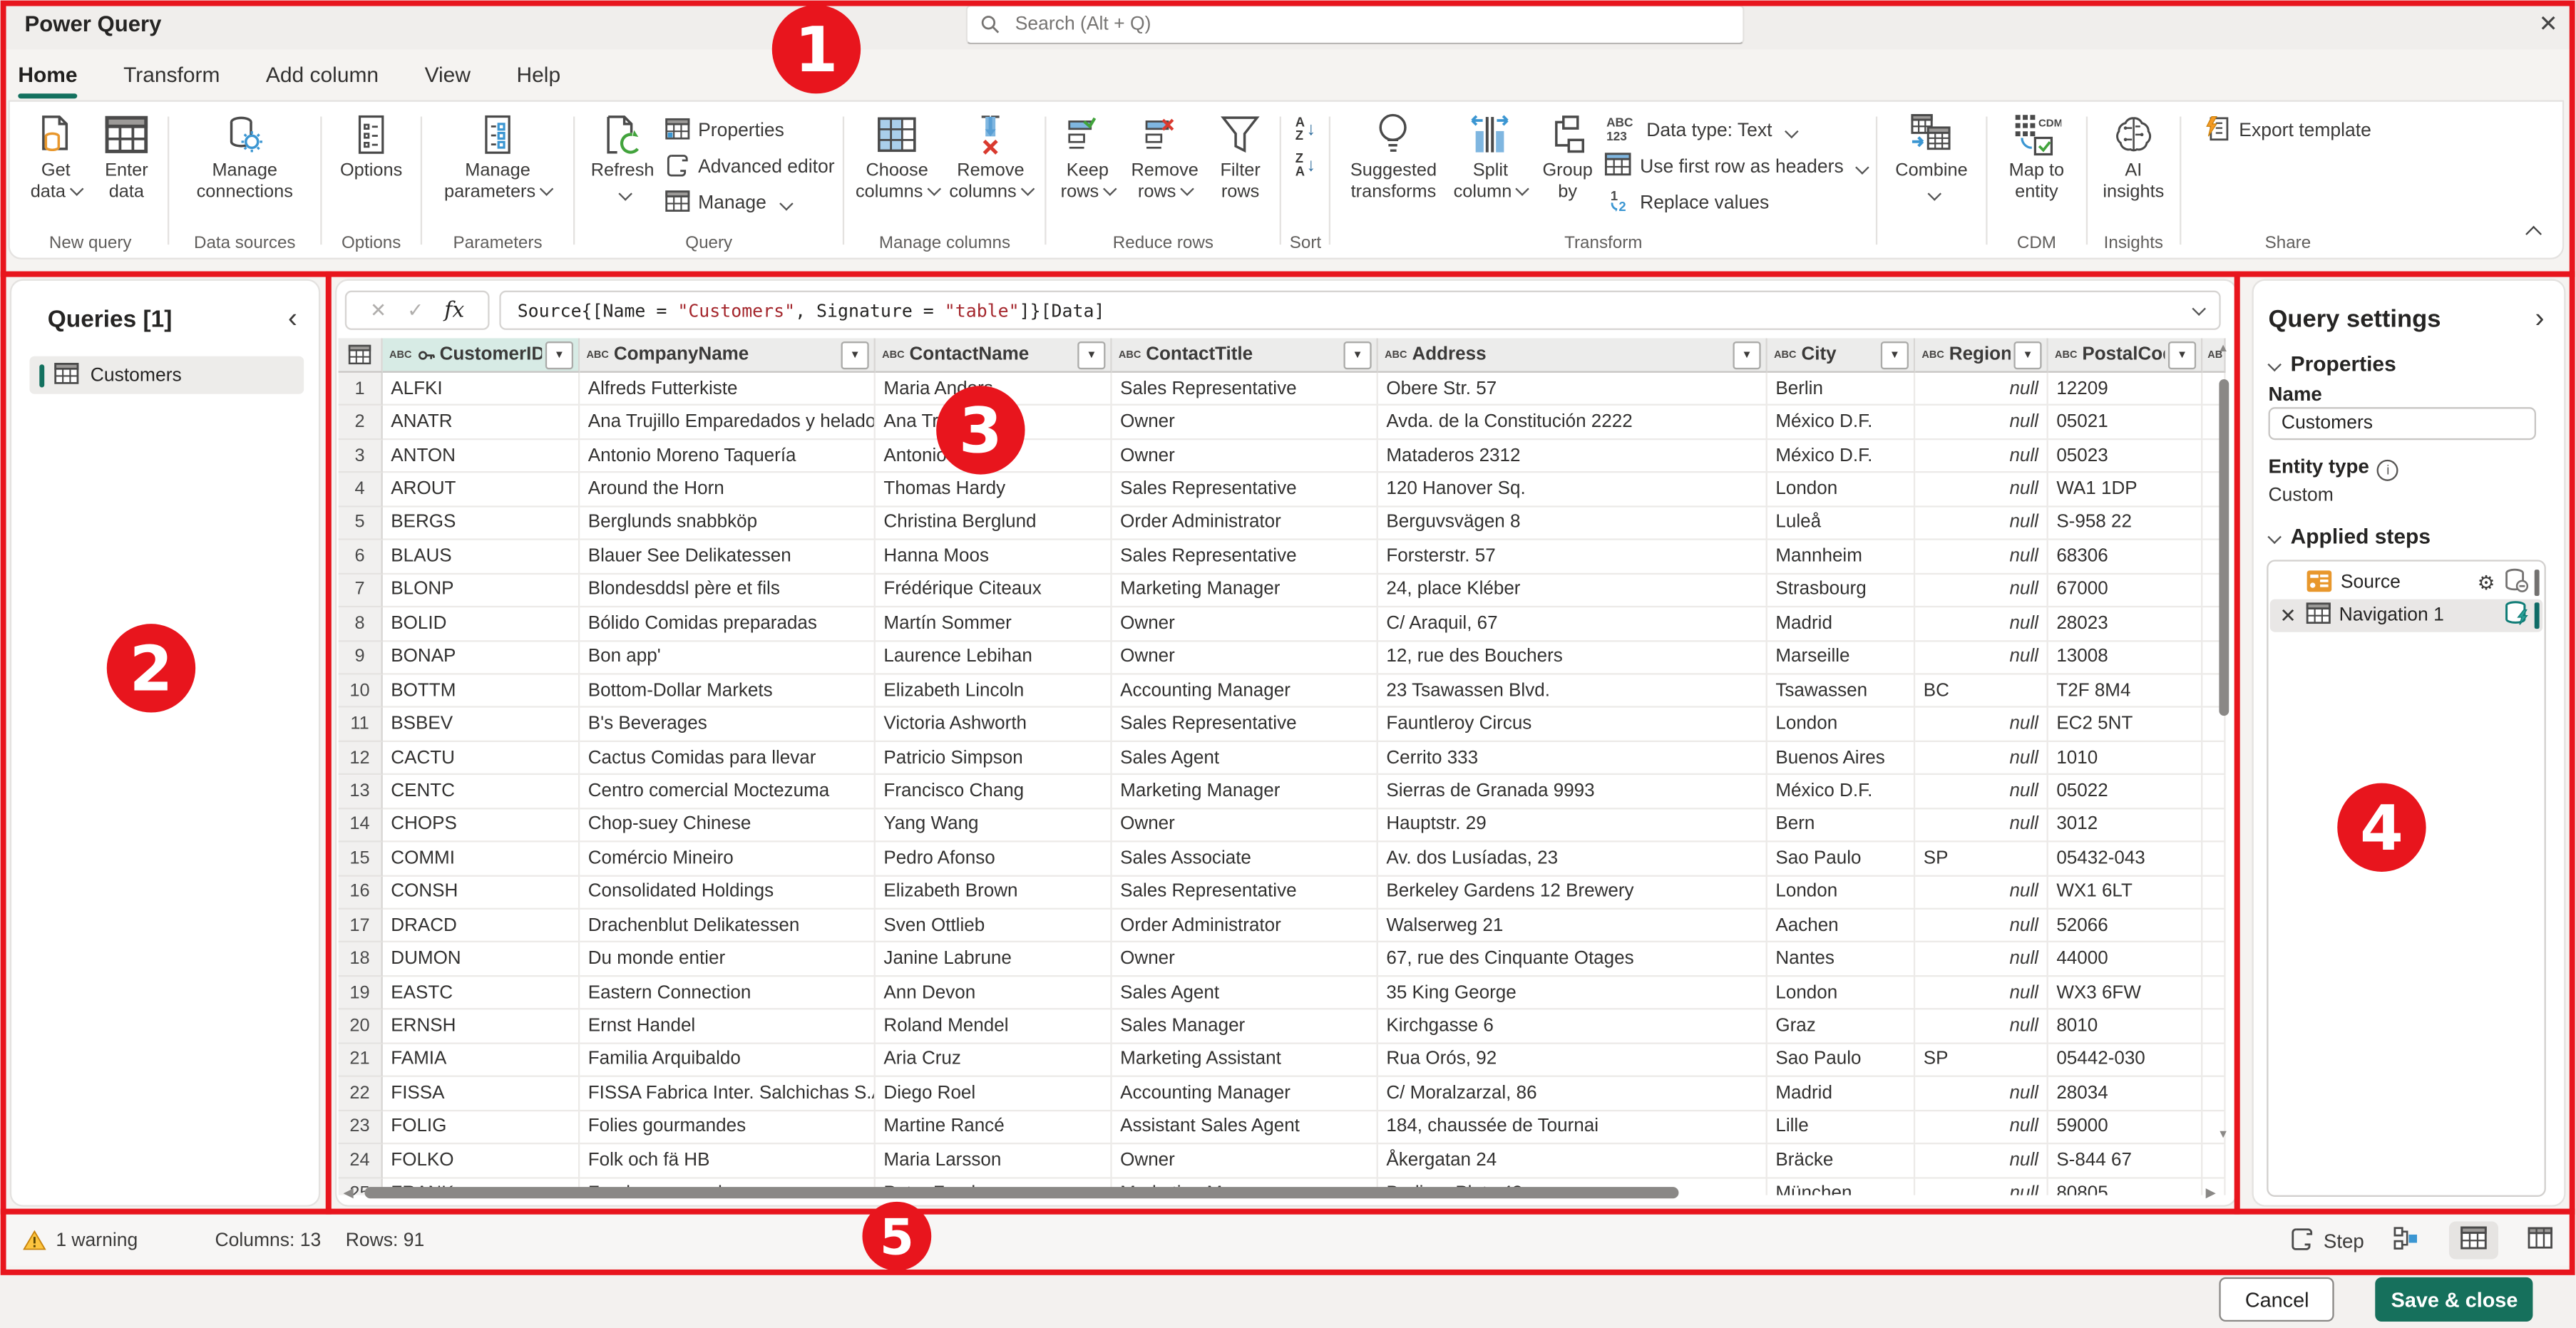 This screenshot has height=1328, width=2576. What do you see at coordinates (1572, 524) in the screenshot?
I see `grid-cell: Berguvsvägen 8` at bounding box center [1572, 524].